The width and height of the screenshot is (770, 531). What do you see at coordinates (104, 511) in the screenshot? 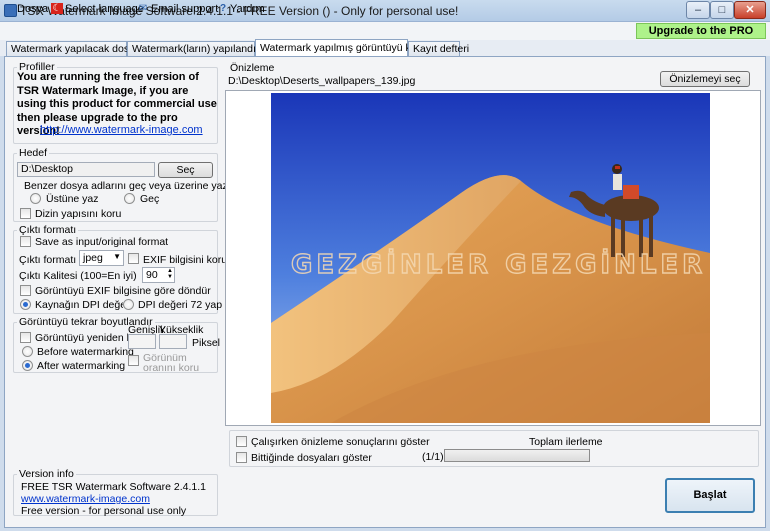
I see `version-license-line: Free version - for personal use only` at bounding box center [104, 511].